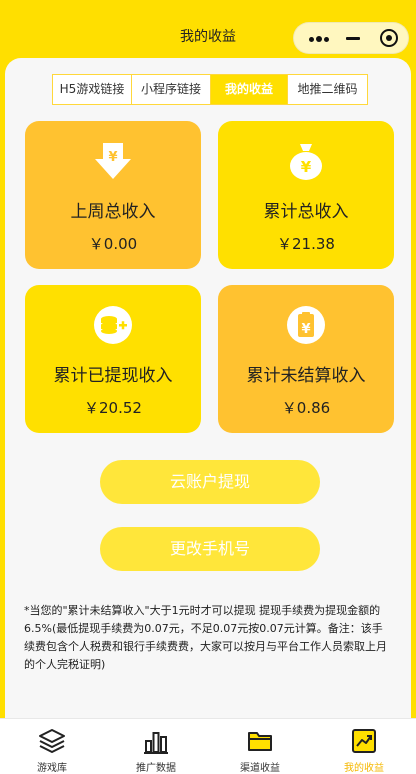 The image size is (416, 774). I want to click on bottom-tab-bar: 游戏库 推广数据 渠道收益 我的收益, so click(208, 746).